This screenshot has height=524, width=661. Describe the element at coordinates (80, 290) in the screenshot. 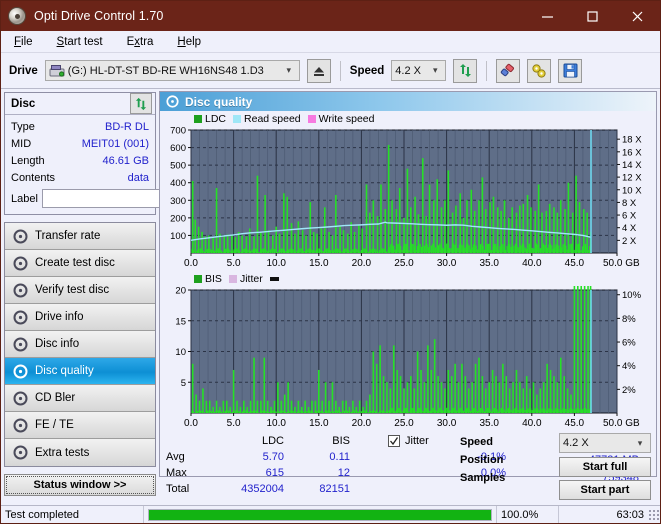

I see `sidebar-item-verify-test-disc: Verify test disc` at that location.